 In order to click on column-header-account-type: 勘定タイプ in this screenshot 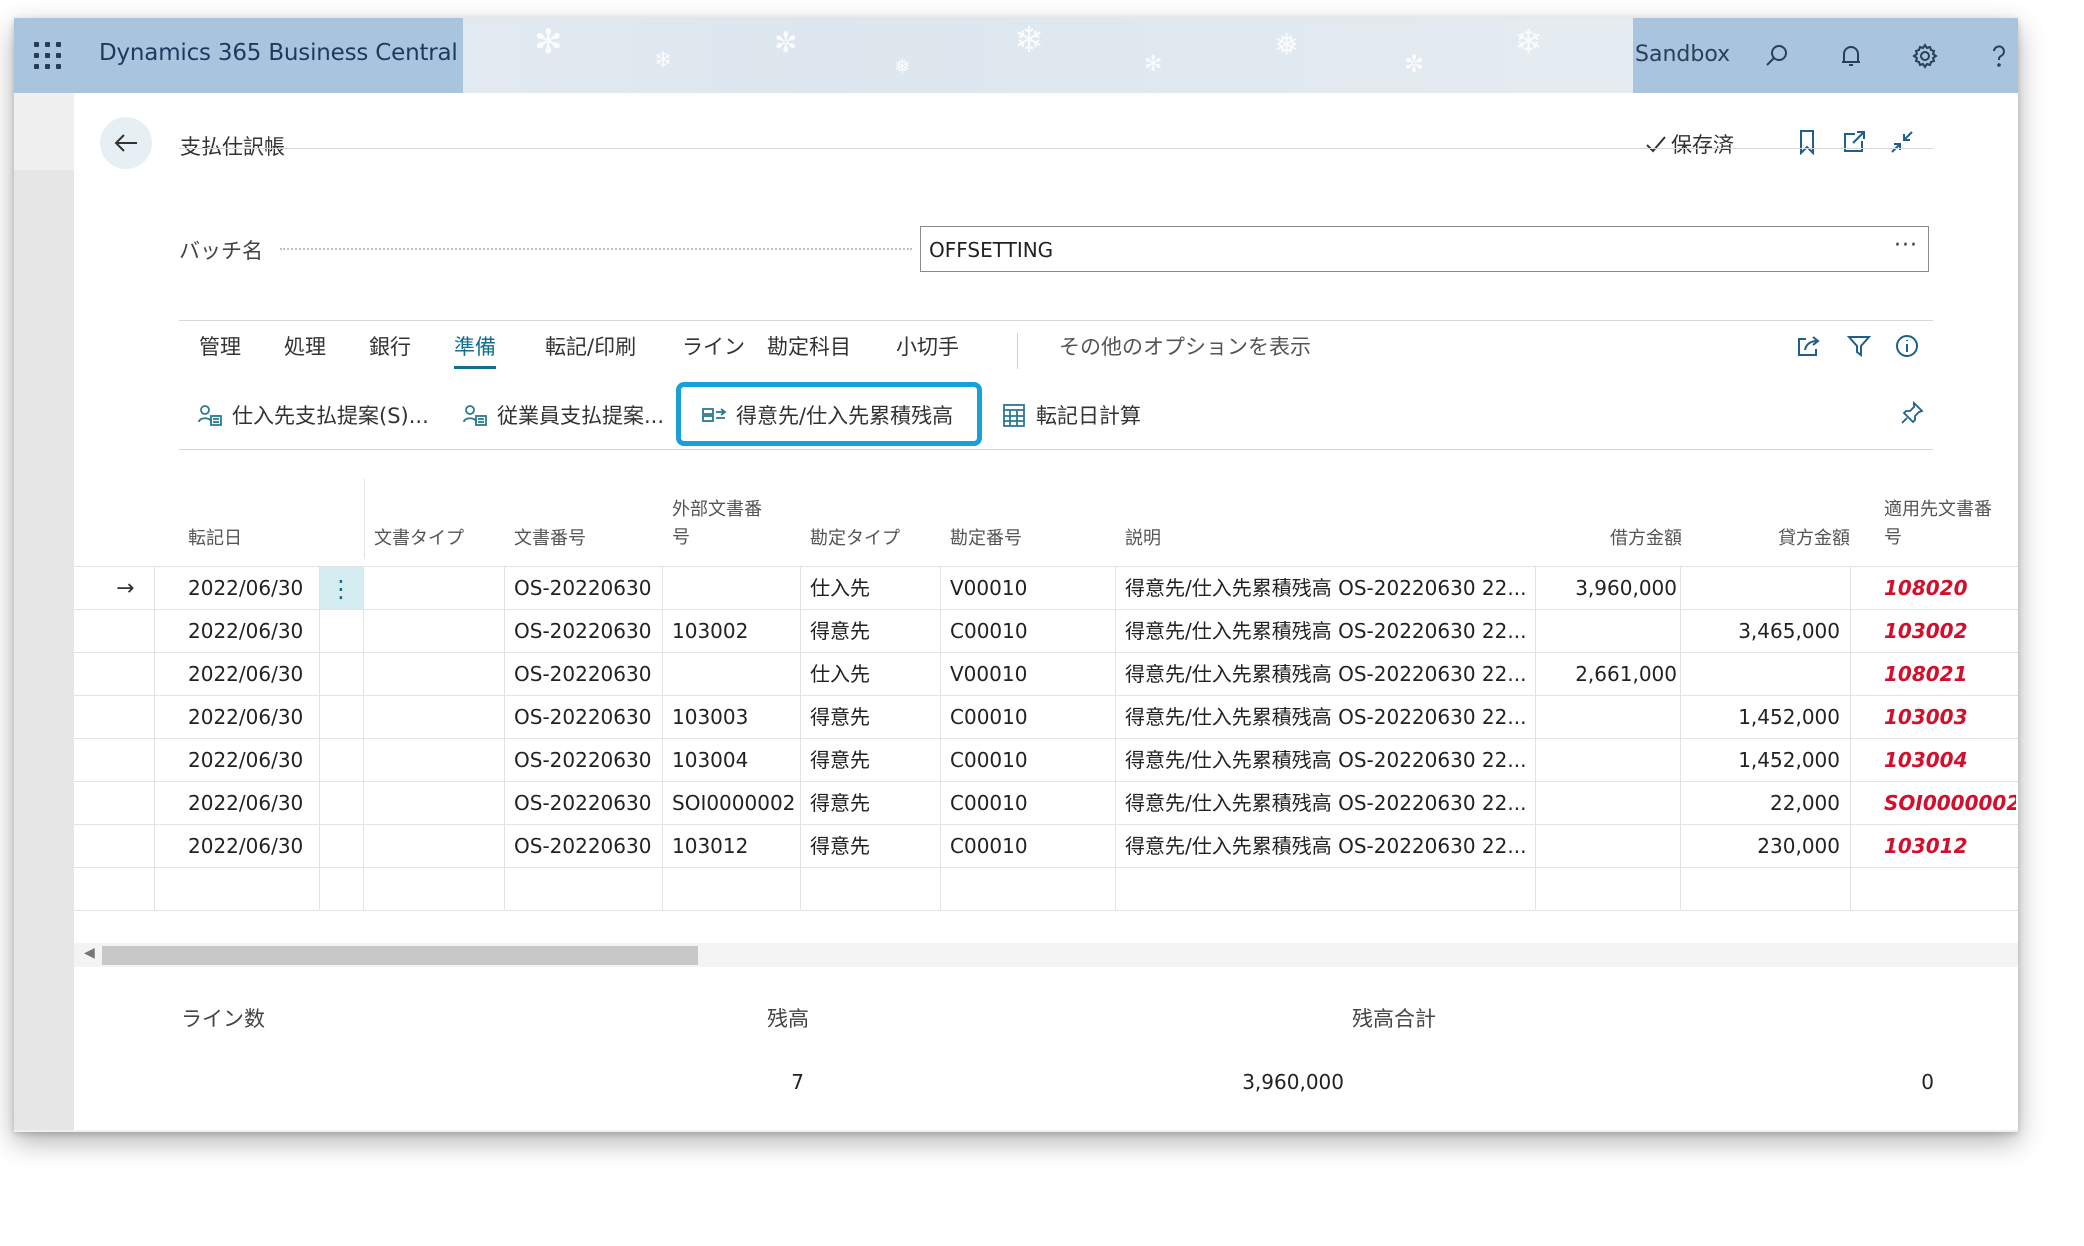, I will do `click(855, 539)`.